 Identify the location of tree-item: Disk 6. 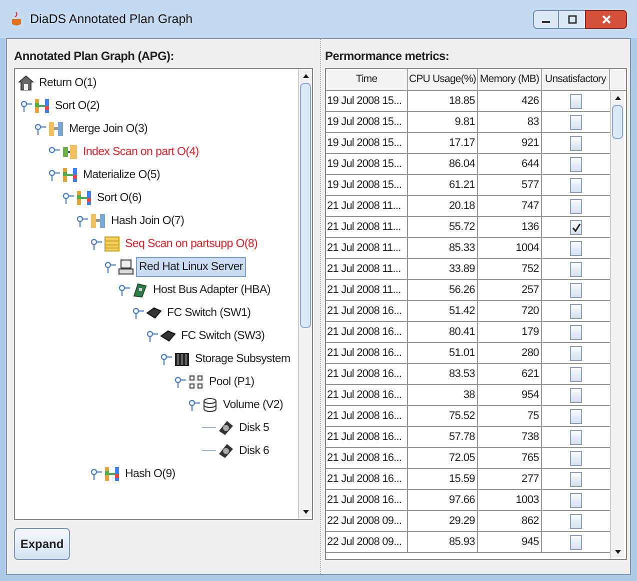
(254, 450).